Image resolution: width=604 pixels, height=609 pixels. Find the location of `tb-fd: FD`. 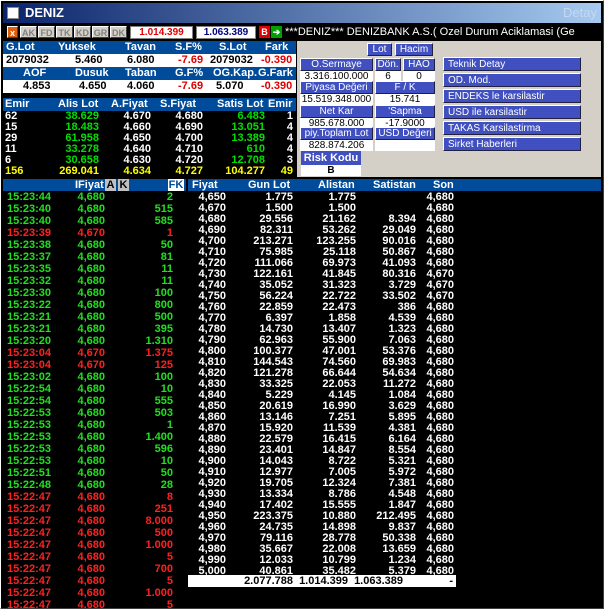

tb-fd: FD is located at coordinates (46, 32).